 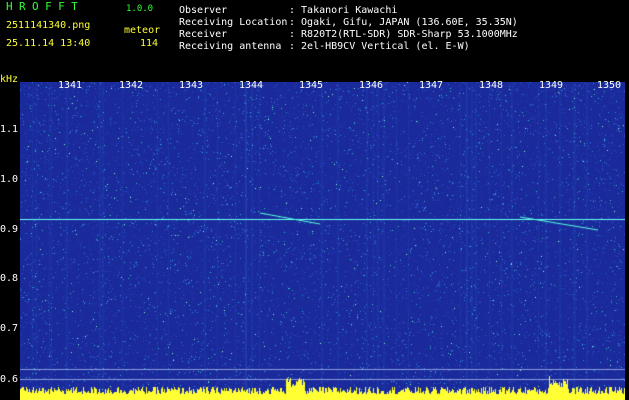 I want to click on meteor-count: 114, so click(x=148, y=43).